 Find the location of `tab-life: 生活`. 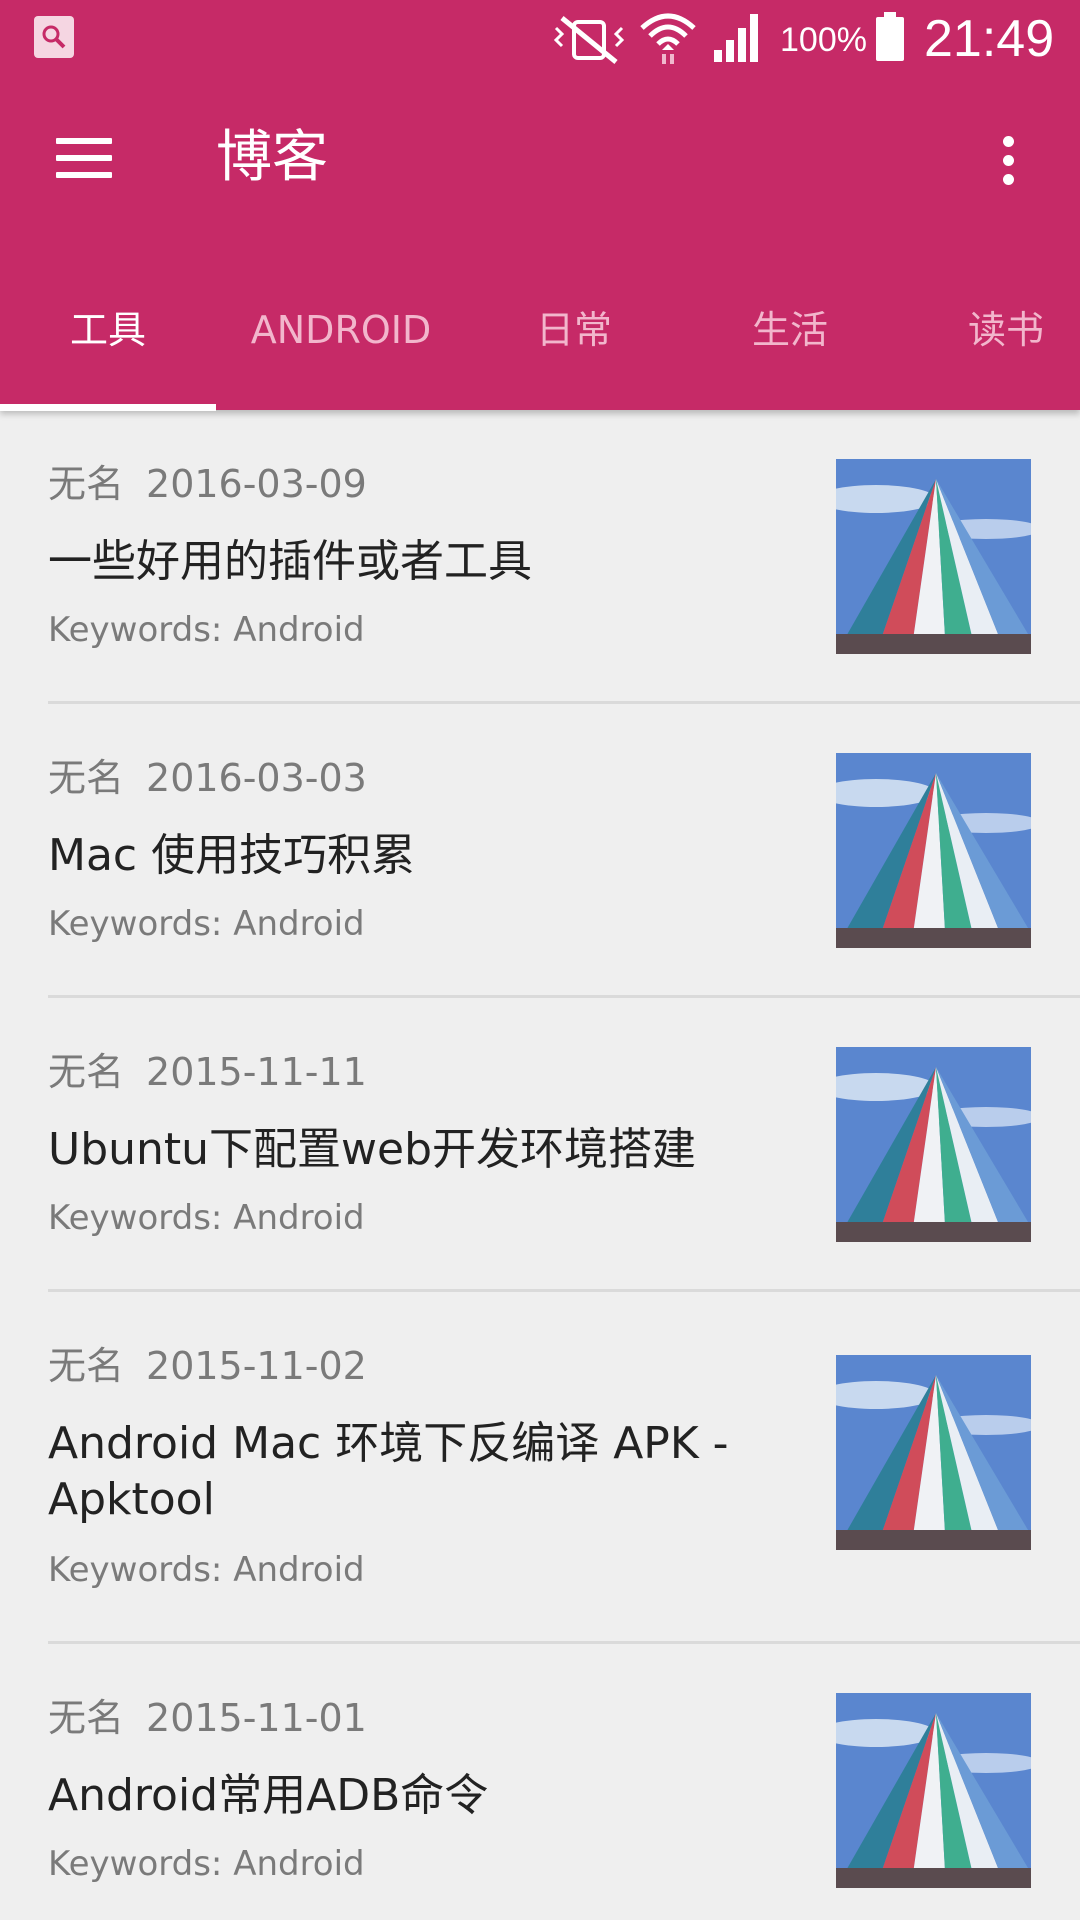

tab-life: 生活 is located at coordinates (790, 335).